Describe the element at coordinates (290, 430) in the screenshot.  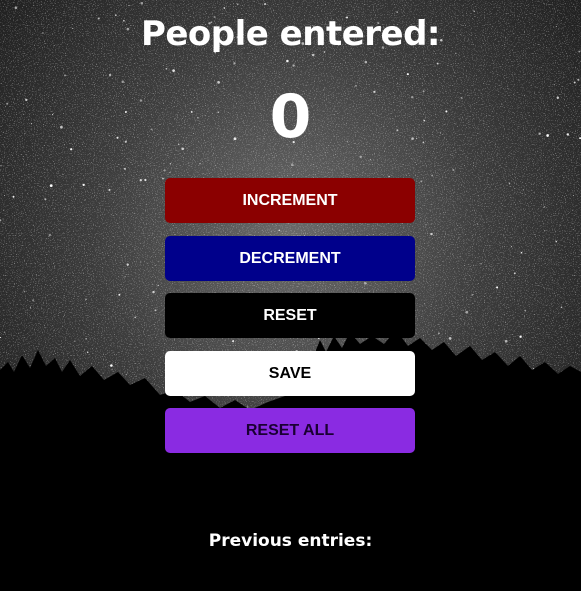
I see `reset-all-button: RESET ALL` at that location.